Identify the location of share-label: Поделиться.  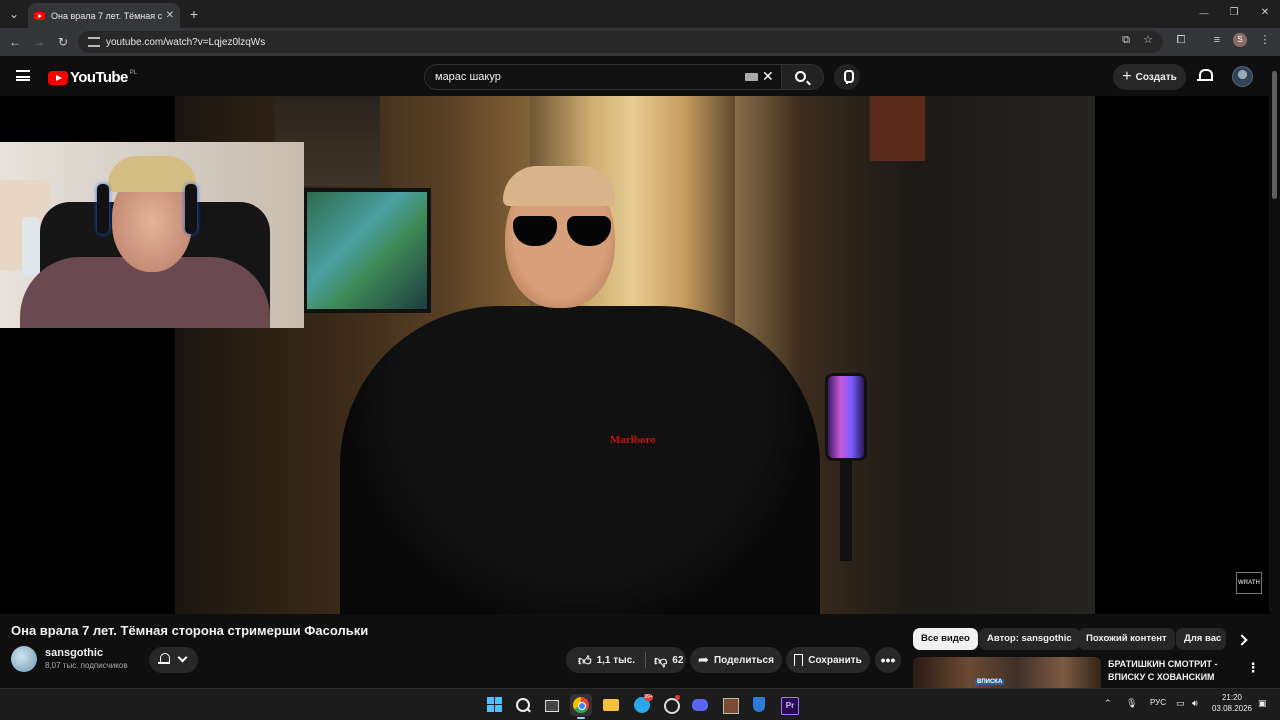
(743, 660).